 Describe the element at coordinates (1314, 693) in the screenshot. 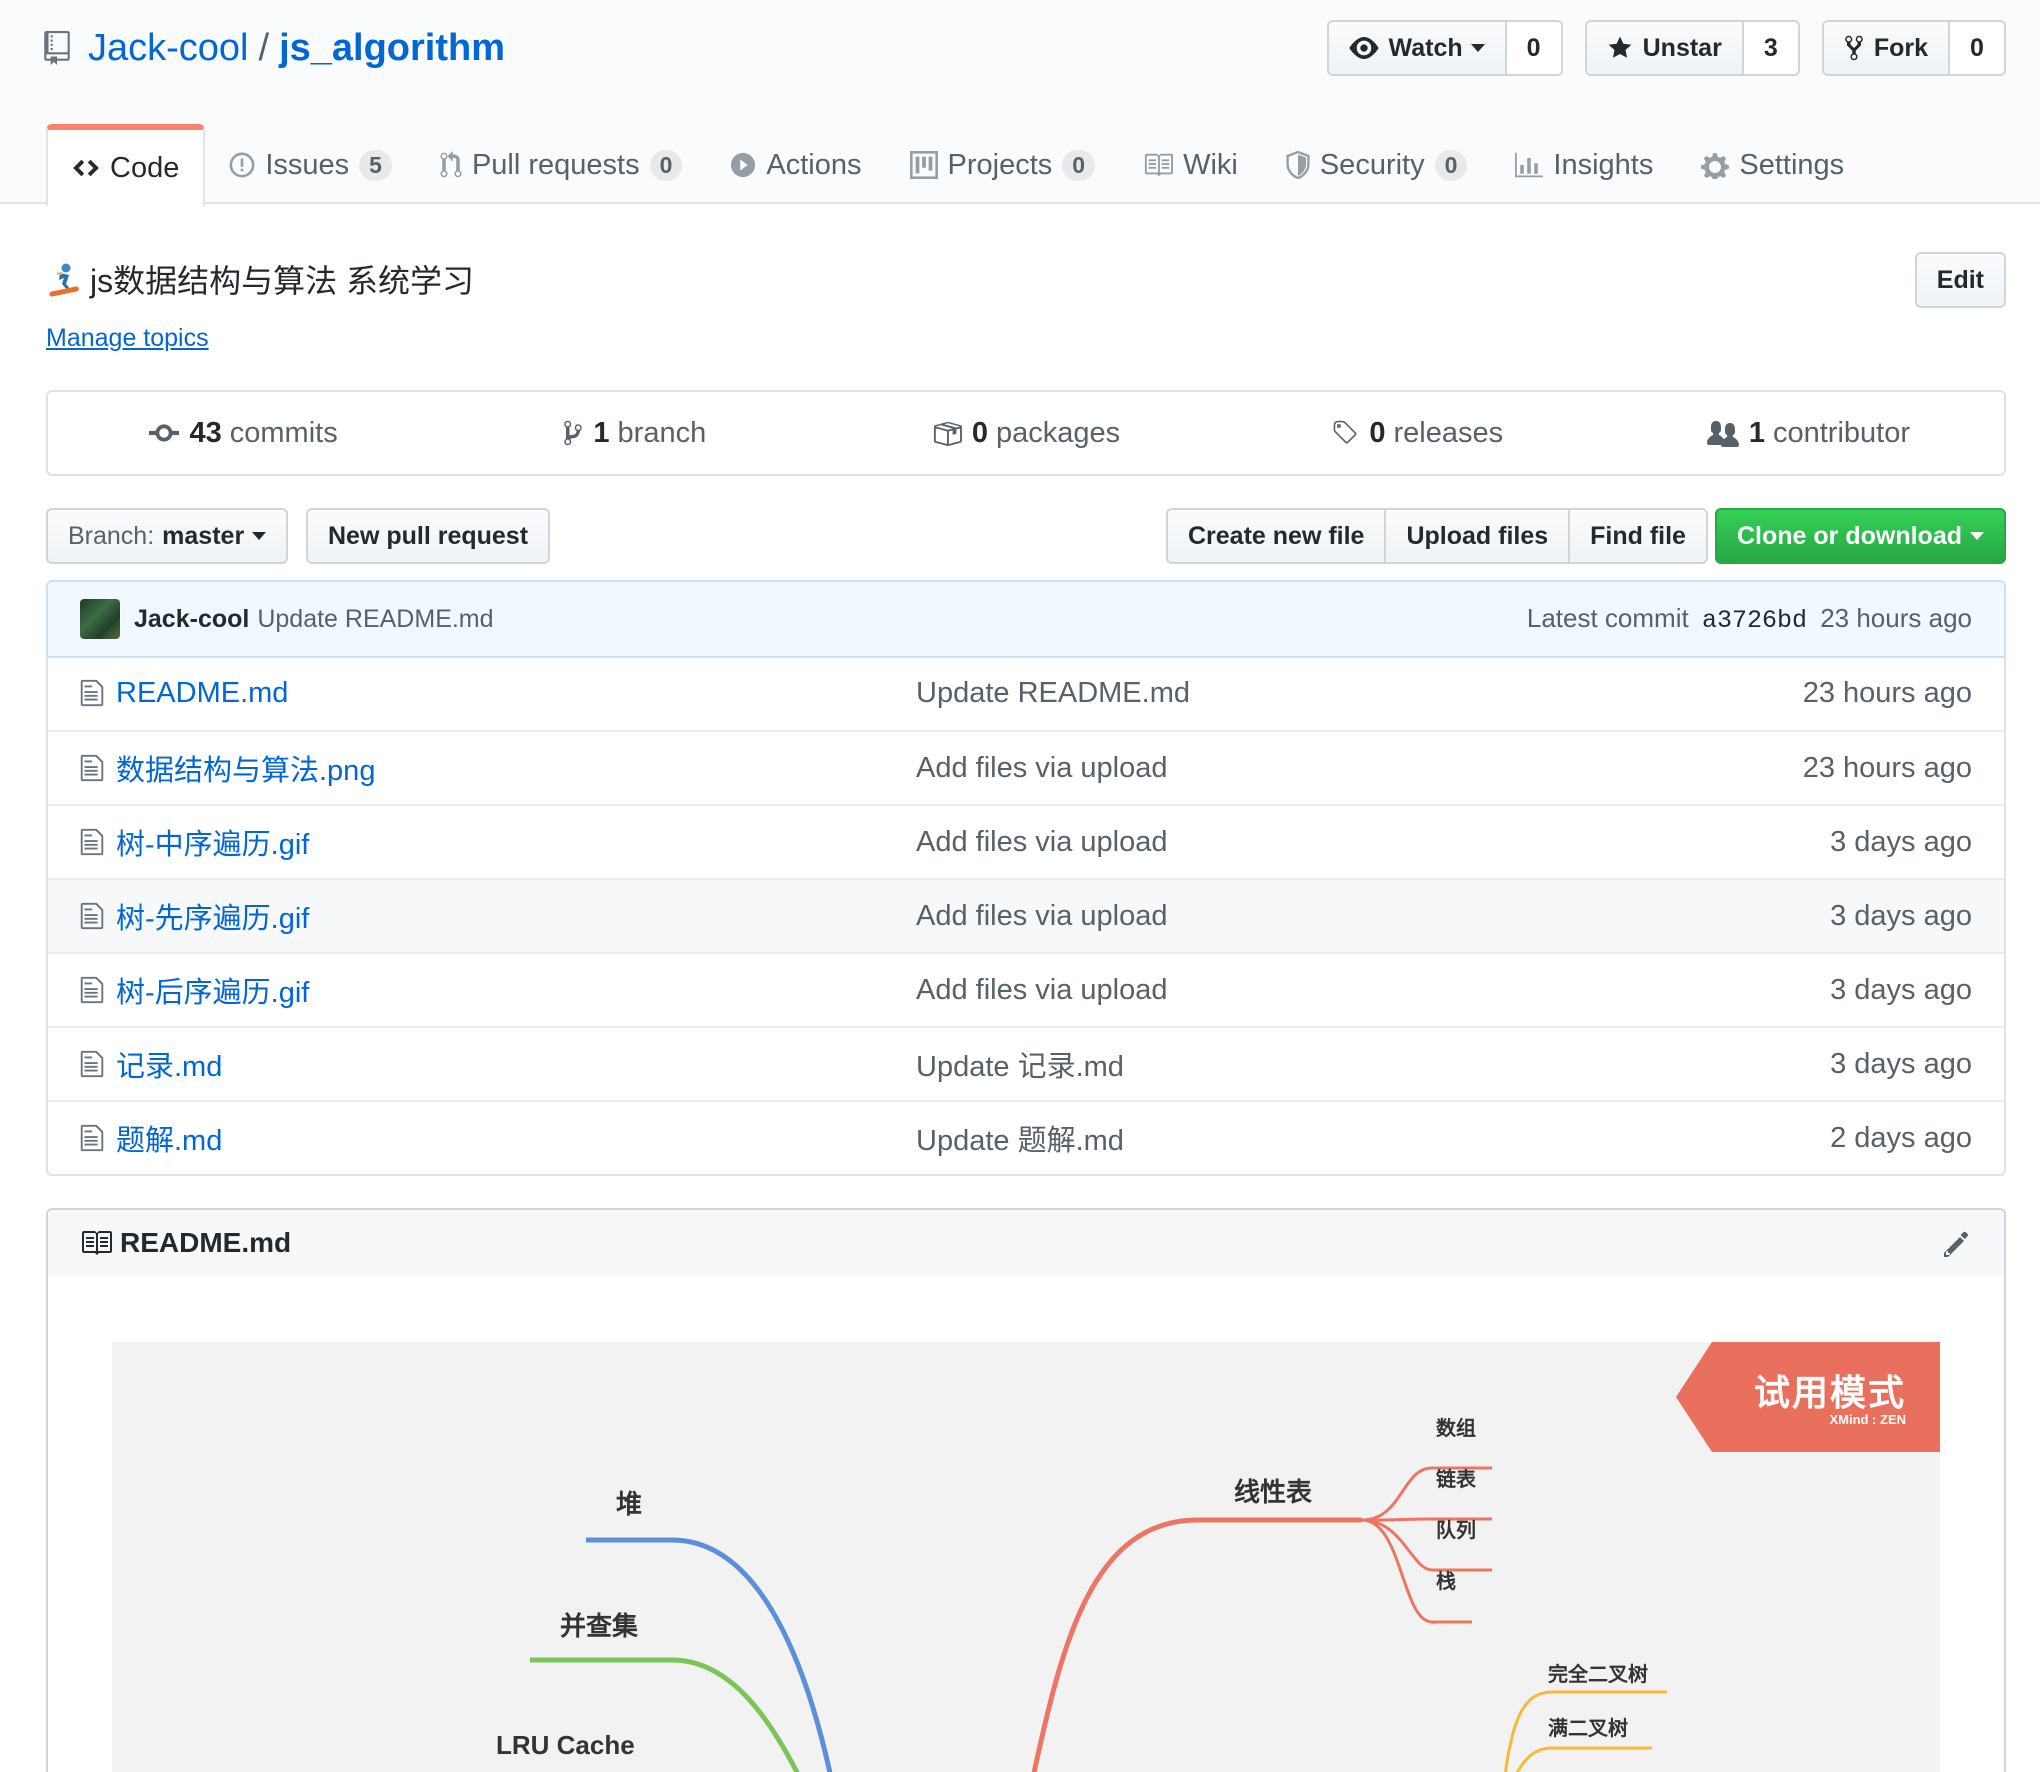

I see `file-commit-message: Update README.md` at that location.